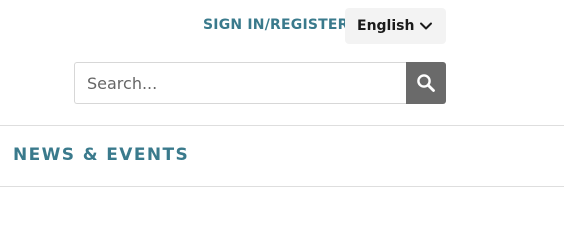 The image size is (564, 246). Describe the element at coordinates (101, 155) in the screenshot. I see `news-events-link: NEWS & EVENTS` at that location.